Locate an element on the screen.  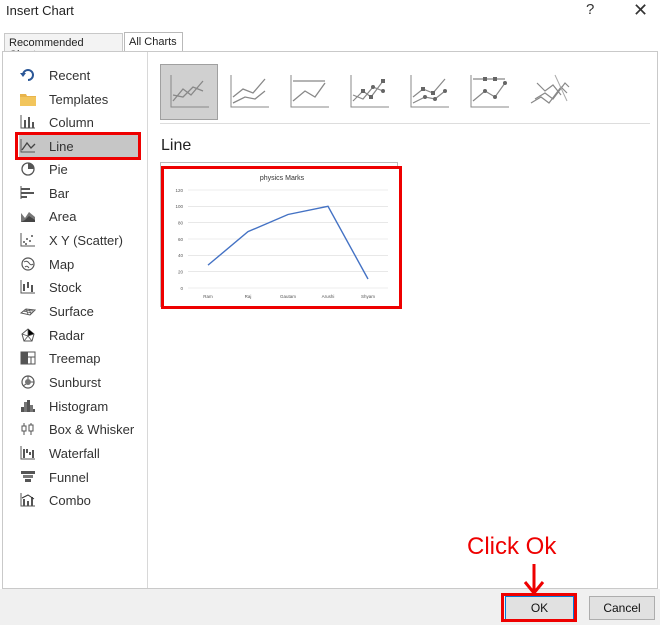
category-sunburst: Sunburst is located at coordinates (79, 382).